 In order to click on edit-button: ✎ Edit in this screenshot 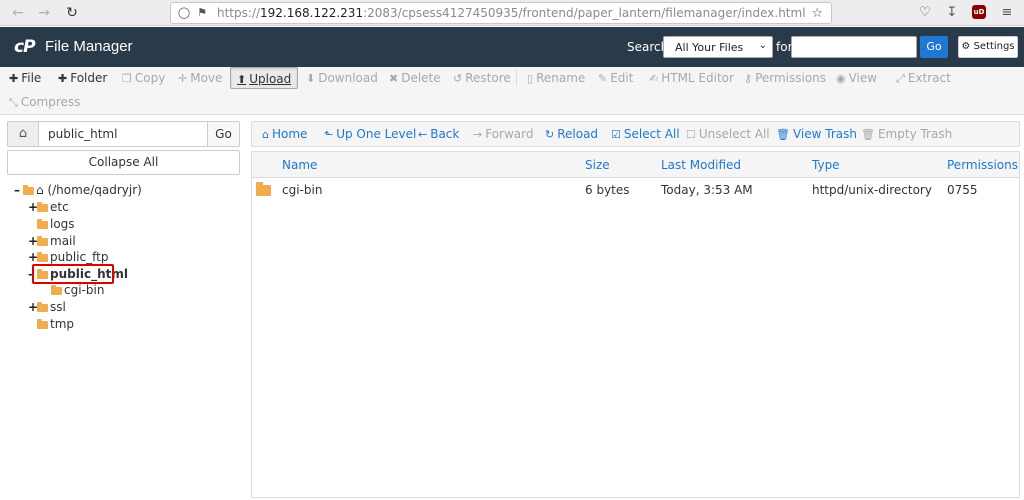, I will do `click(615, 78)`.